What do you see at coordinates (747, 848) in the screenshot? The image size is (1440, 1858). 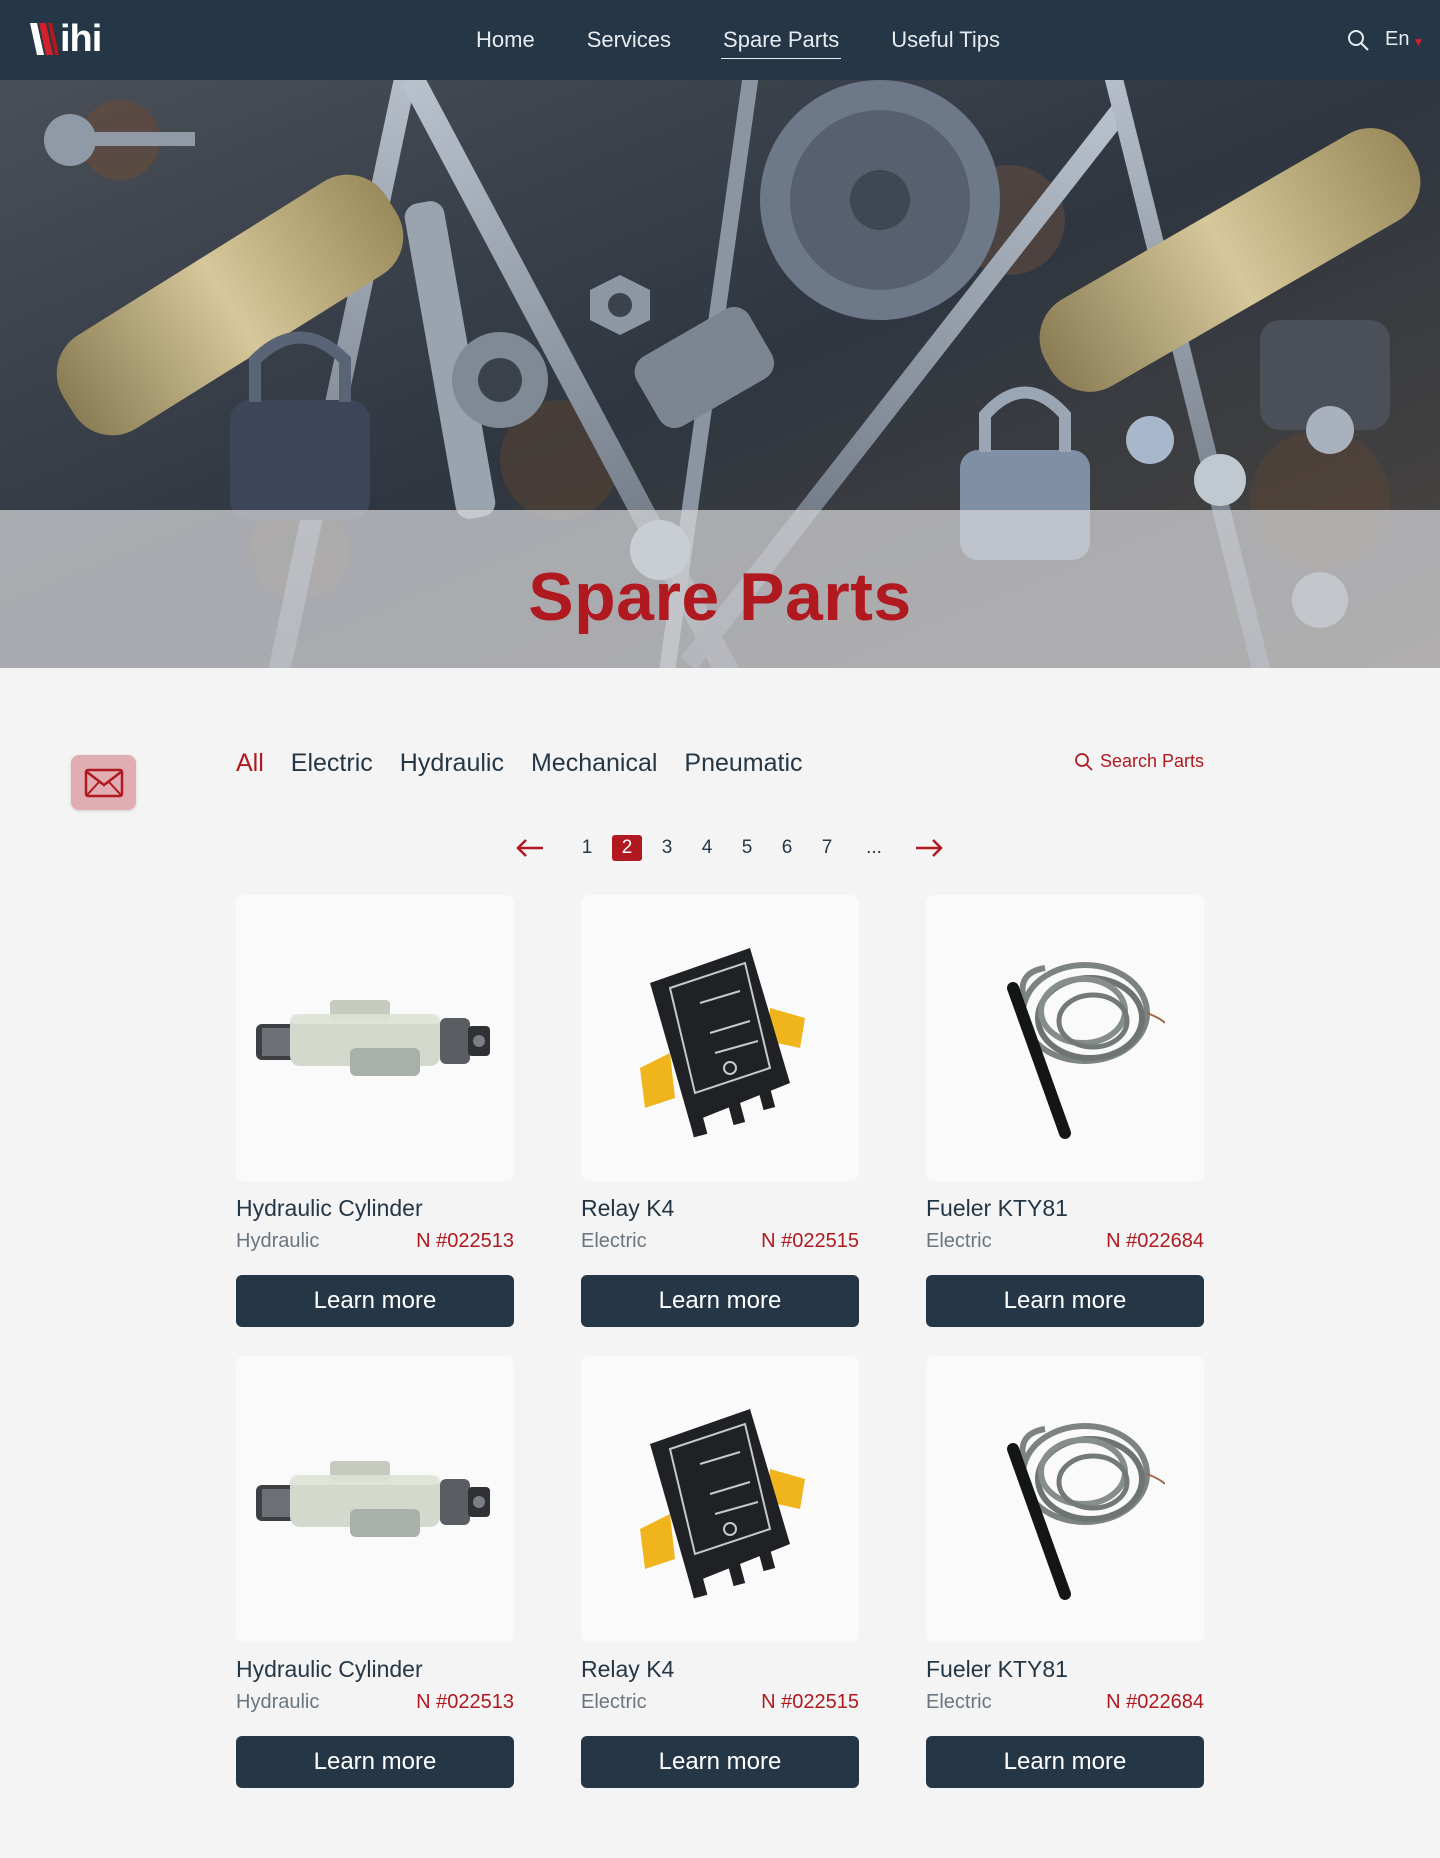 I see `page-5: 5` at bounding box center [747, 848].